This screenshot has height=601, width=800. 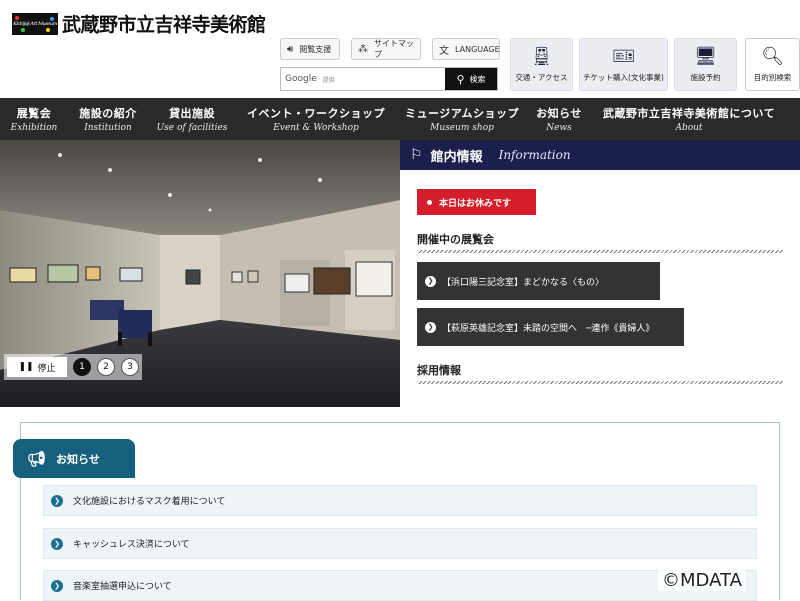 What do you see at coordinates (400, 585) in the screenshot?
I see `news-list-item: ❯ 音楽室抽選申込について` at bounding box center [400, 585].